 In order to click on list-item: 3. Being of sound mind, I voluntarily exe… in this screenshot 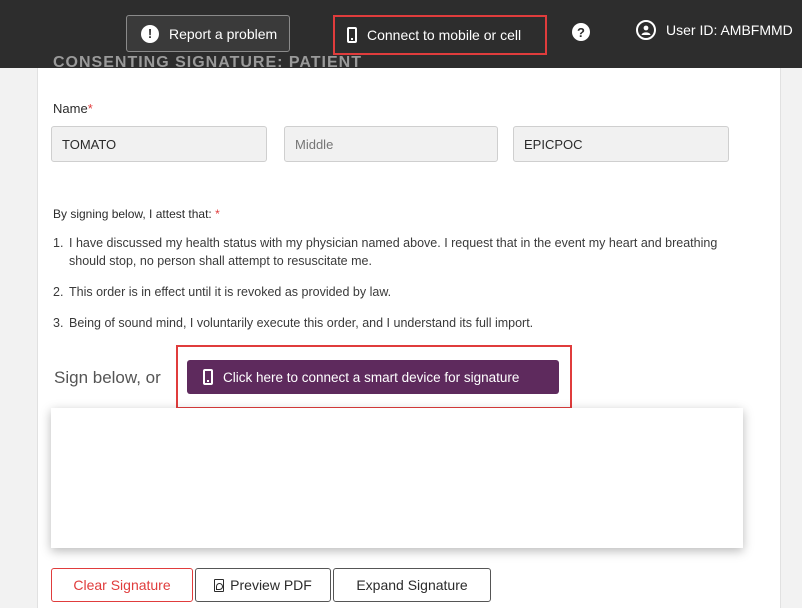, I will do `click(293, 323)`.